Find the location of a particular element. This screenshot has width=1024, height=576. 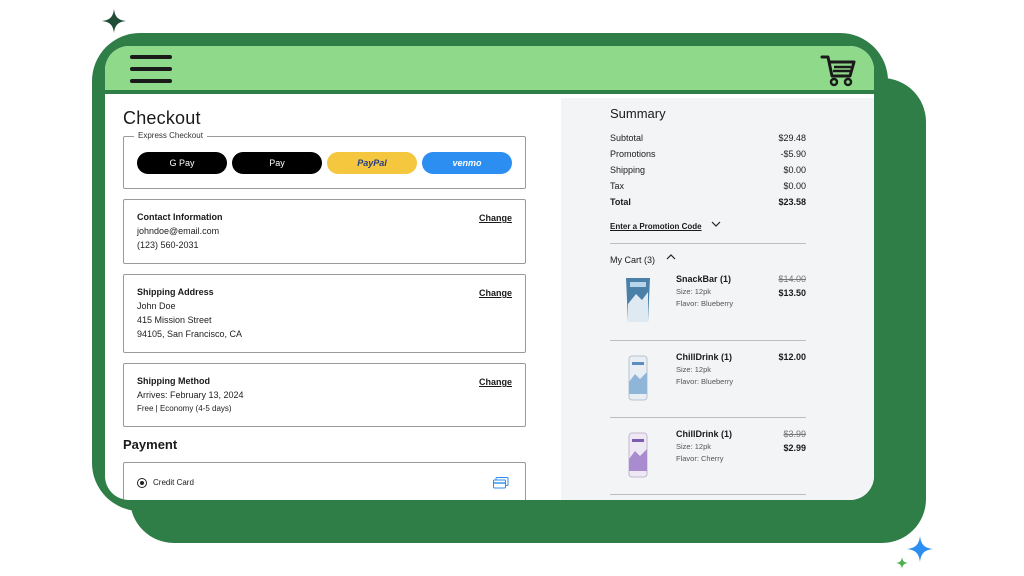

shipping-method-title: Shipping Method is located at coordinates (173, 381).